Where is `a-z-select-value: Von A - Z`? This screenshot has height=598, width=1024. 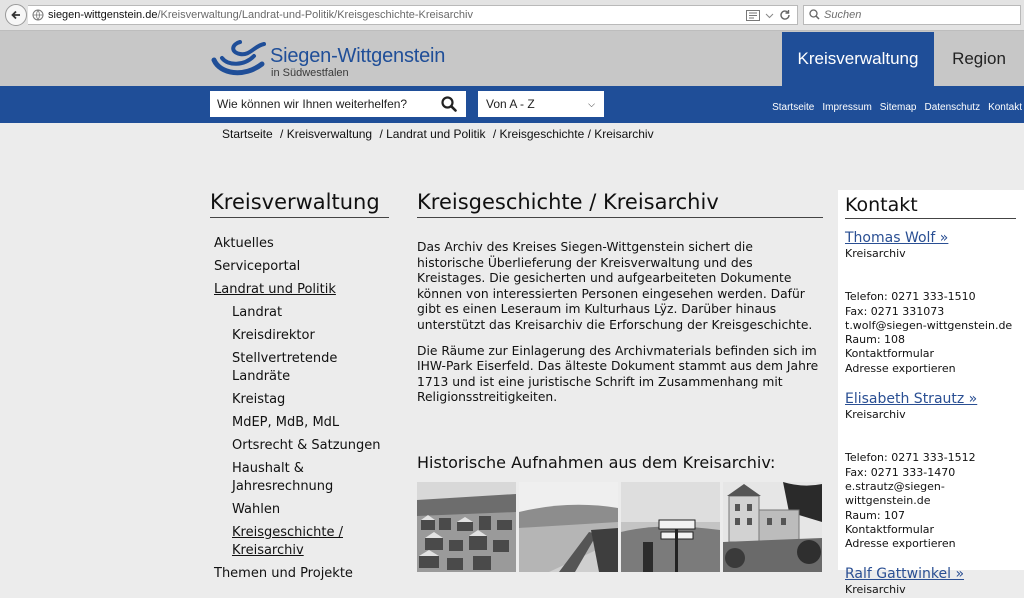
a-z-select-value: Von A - Z is located at coordinates (510, 104).